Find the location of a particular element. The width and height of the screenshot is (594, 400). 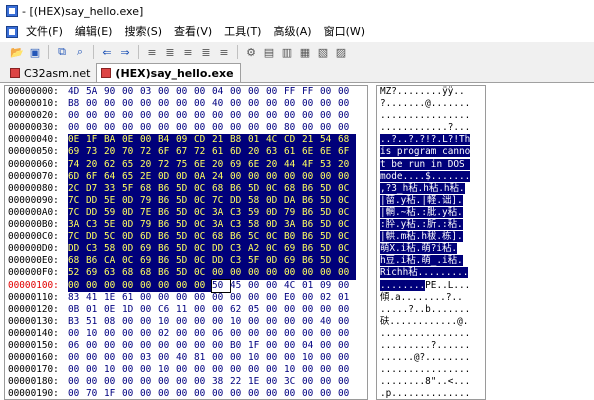

hex-byte: 3C is located at coordinates (293, 382).